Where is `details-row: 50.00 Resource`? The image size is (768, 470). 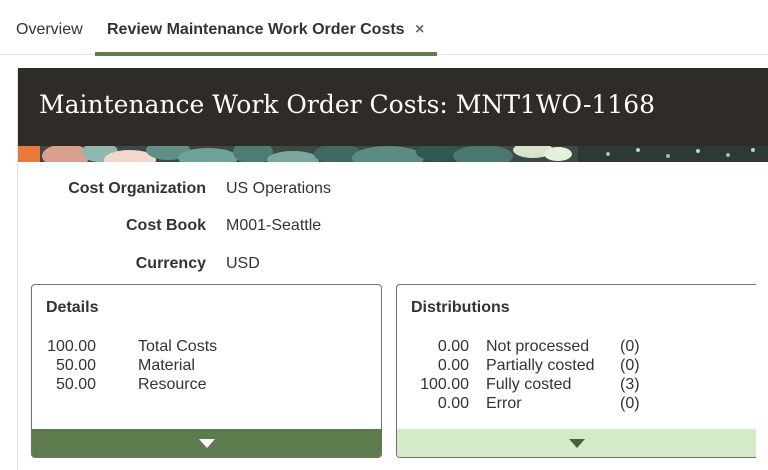 details-row: 50.00 Resource is located at coordinates (206, 384).